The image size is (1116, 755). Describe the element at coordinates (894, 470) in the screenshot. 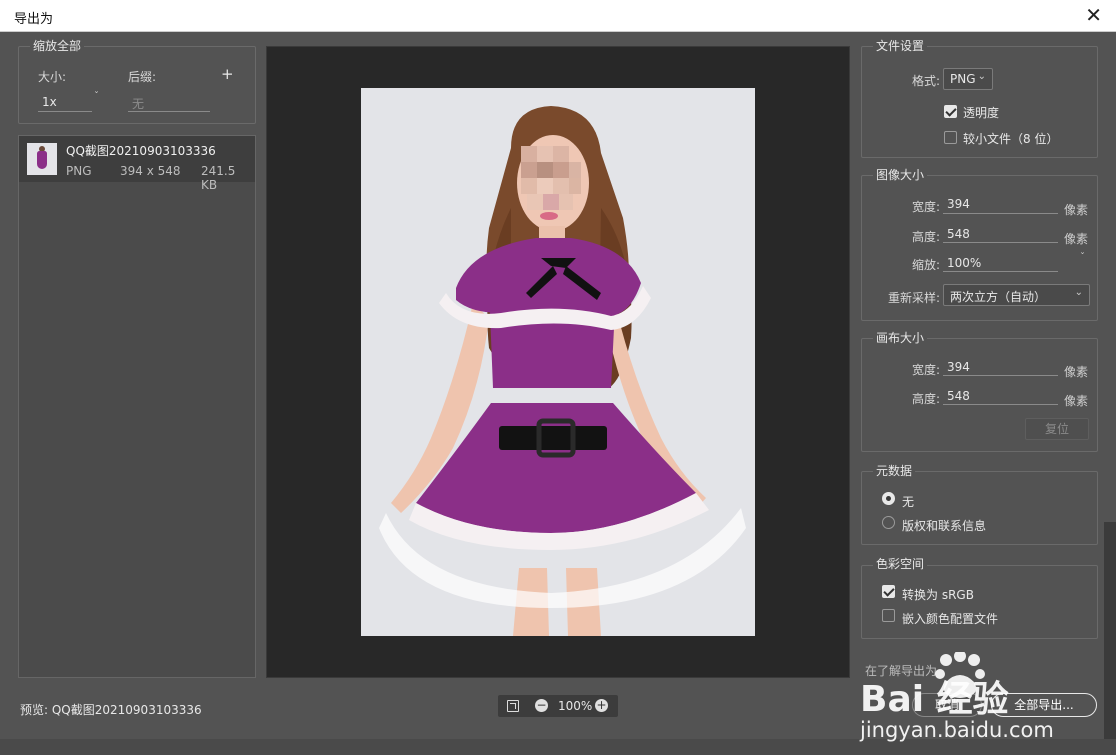

I see `metadata-title: 元数据` at that location.